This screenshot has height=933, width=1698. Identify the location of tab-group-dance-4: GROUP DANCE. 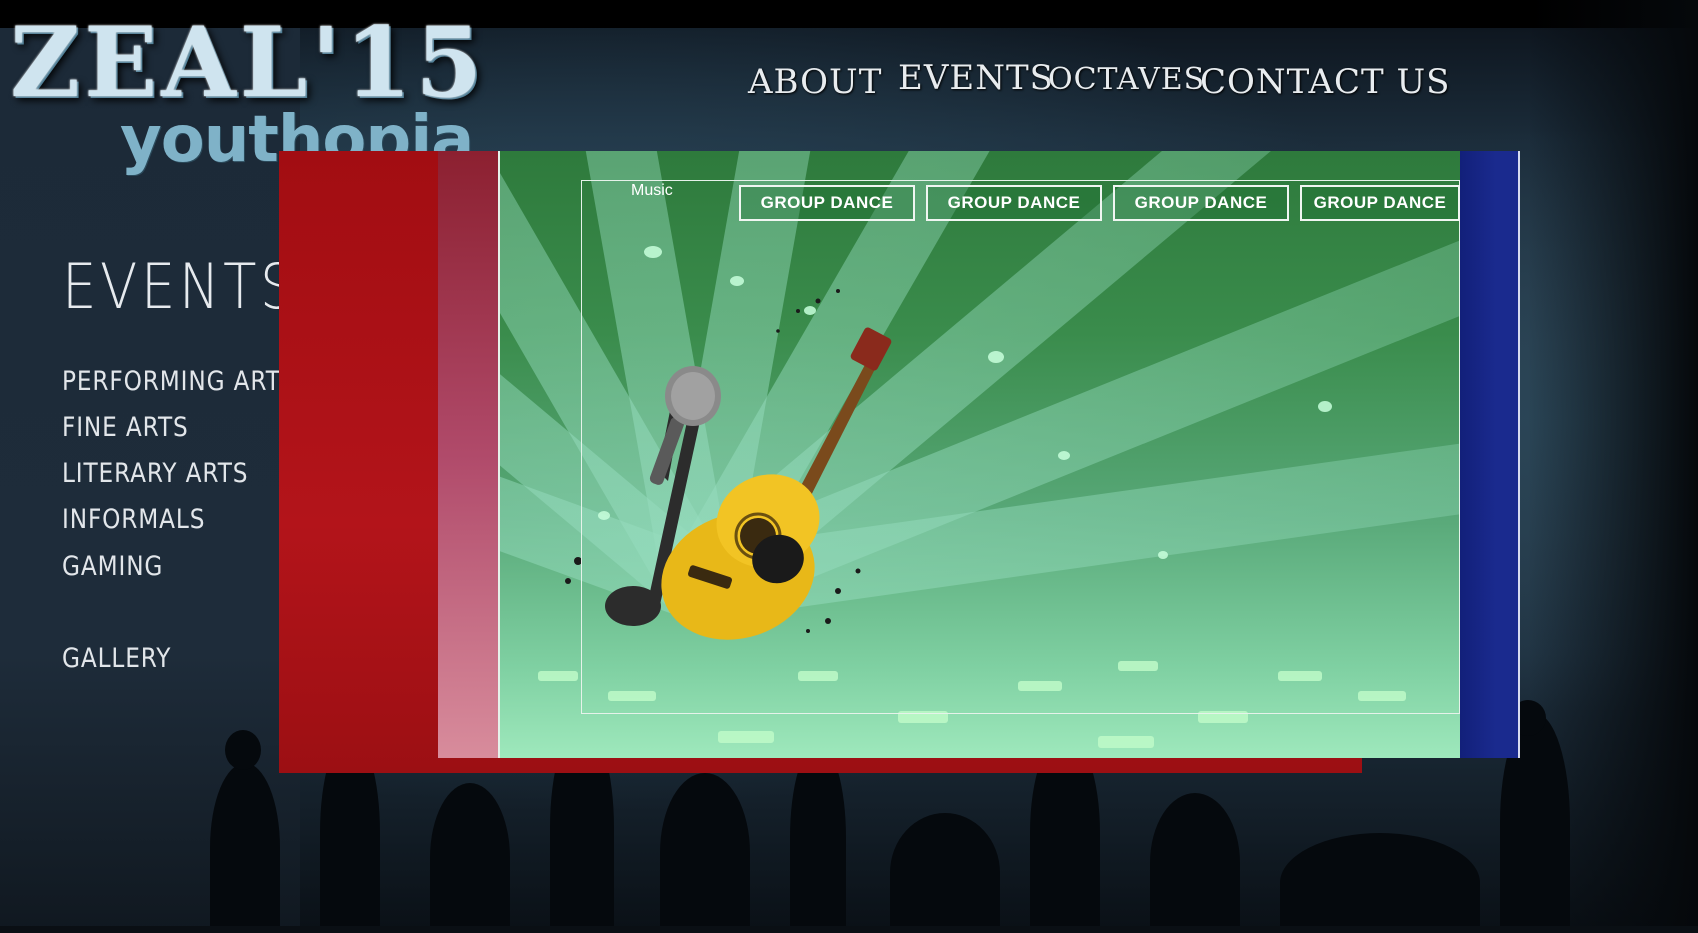
(1380, 203).